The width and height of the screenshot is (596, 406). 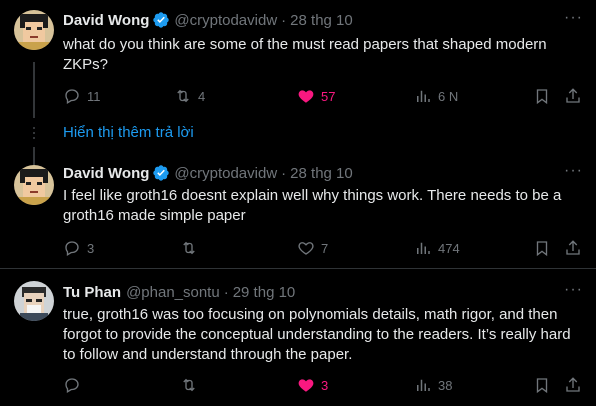 I want to click on like-count: 7, so click(x=325, y=248).